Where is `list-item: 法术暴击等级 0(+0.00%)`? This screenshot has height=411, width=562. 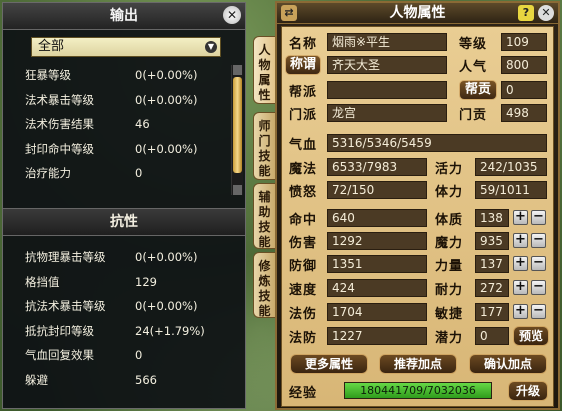 list-item: 法术暴击等级 0(+0.00%) is located at coordinates (116, 100).